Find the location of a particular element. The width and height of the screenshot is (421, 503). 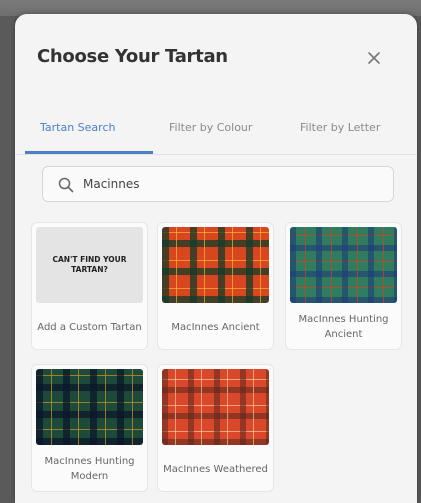

tab-tartan-search: Tartan Search is located at coordinates (77, 128).